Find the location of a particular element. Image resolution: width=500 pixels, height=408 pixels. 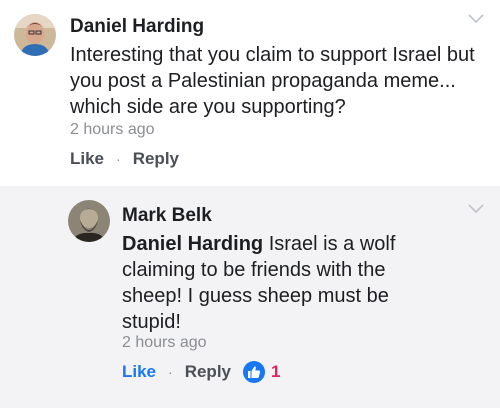

thumbs-up-icon is located at coordinates (254, 372).